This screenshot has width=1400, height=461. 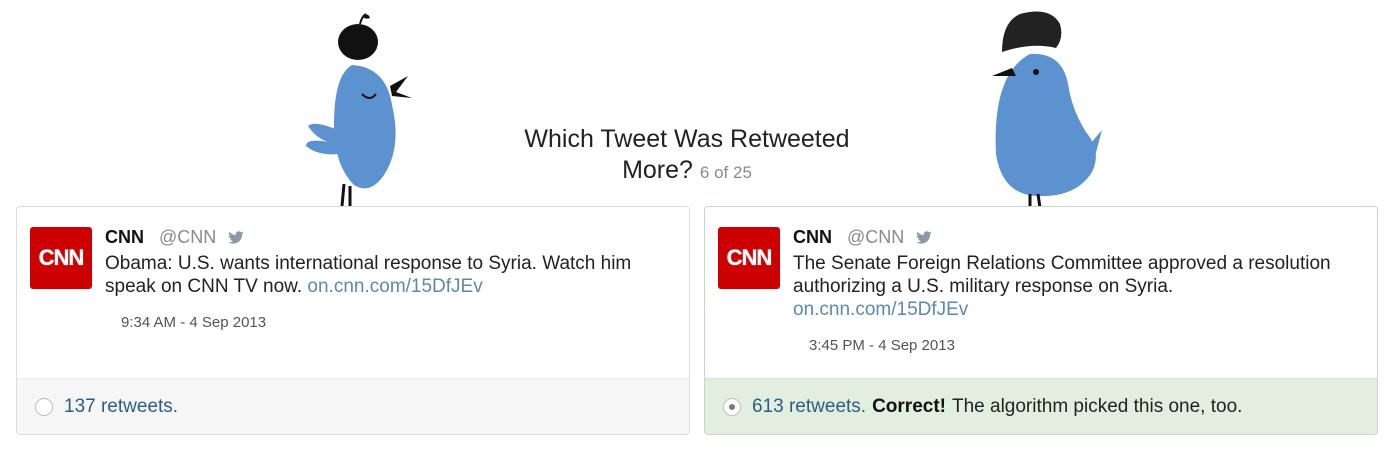 I want to click on page-title: Which Tweet Was Retweeted, so click(x=687, y=139).